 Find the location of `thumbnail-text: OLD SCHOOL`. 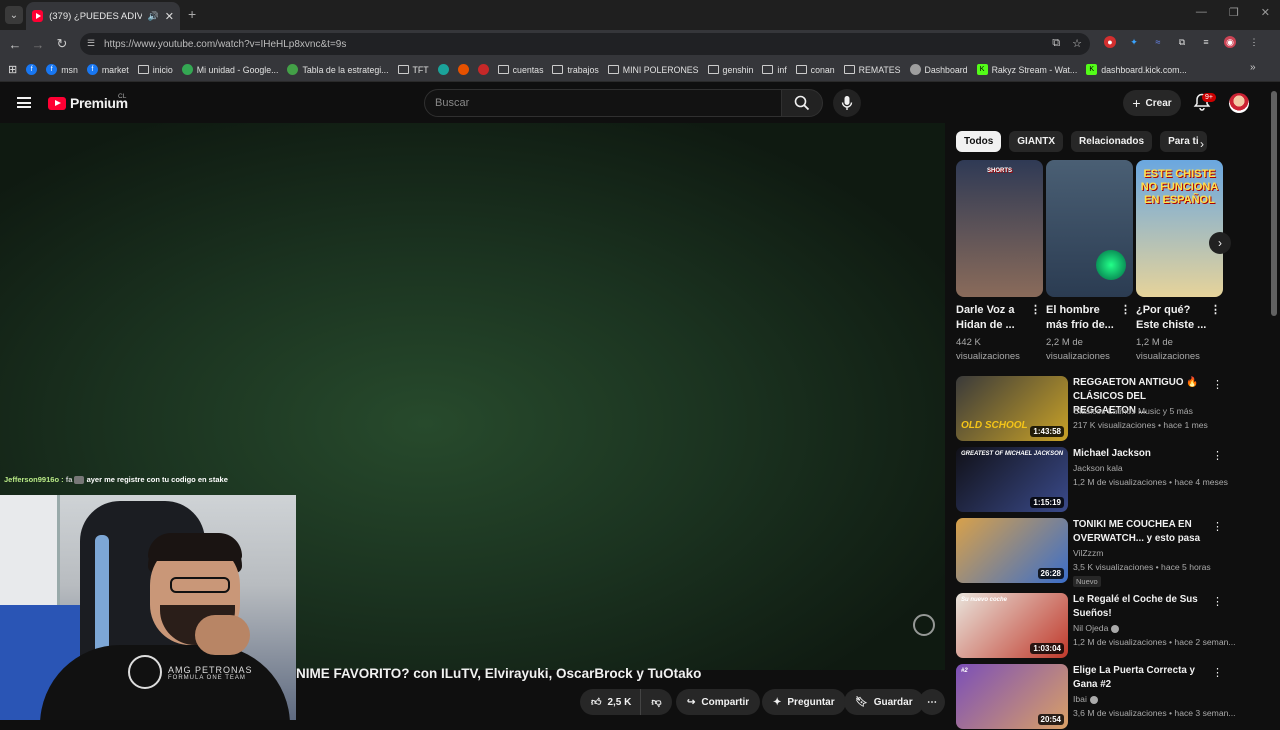

thumbnail-text: OLD SCHOOL is located at coordinates (994, 425).